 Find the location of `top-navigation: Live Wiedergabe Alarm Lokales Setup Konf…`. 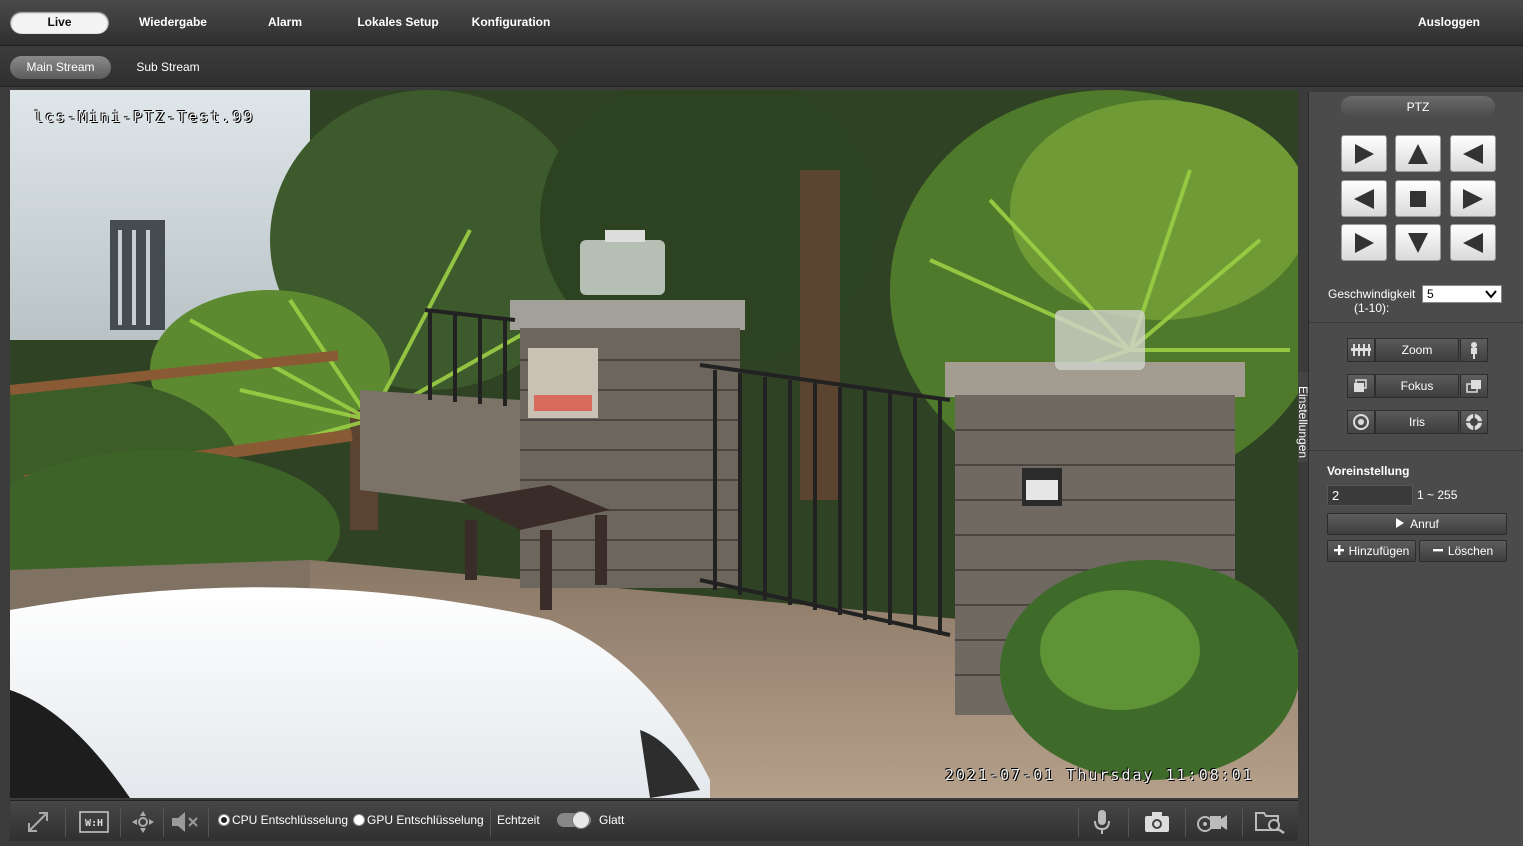

top-navigation: Live Wiedergabe Alarm Lokales Setup Konf… is located at coordinates (761, 23).